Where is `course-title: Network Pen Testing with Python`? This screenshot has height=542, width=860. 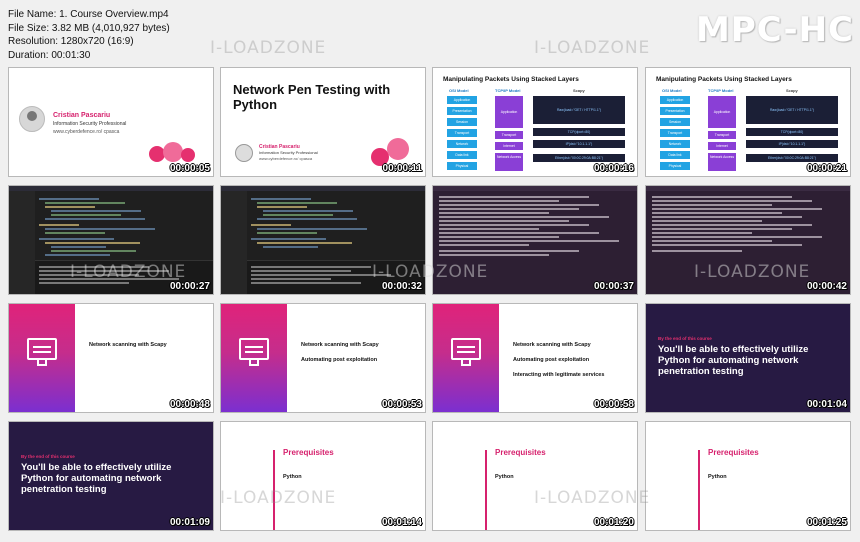 course-title: Network Pen Testing with Python is located at coordinates (312, 97).